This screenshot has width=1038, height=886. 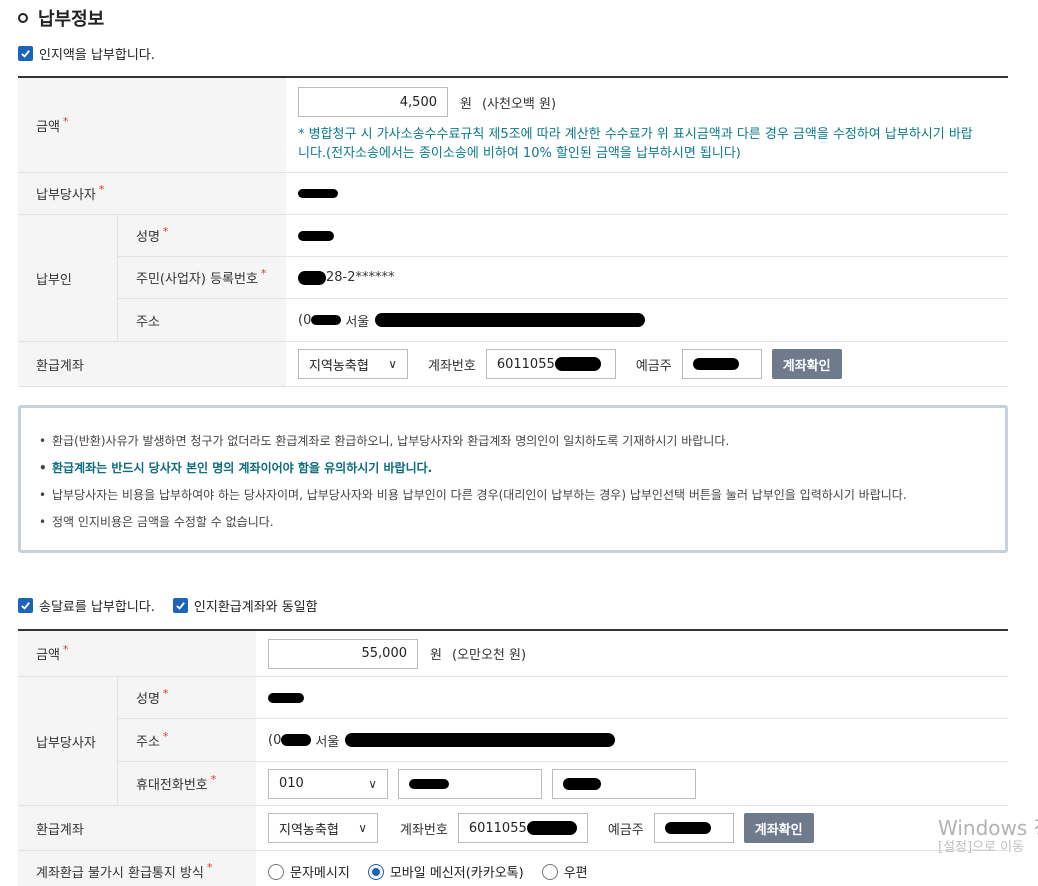 I want to click on postage-checkbox-label: 송달료를 납부합니다., so click(x=97, y=605).